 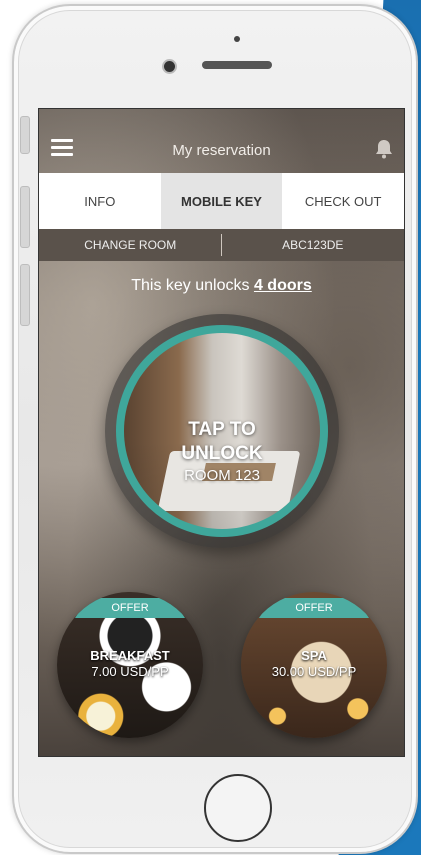 What do you see at coordinates (237, 65) in the screenshot?
I see `earpiece-speaker` at bounding box center [237, 65].